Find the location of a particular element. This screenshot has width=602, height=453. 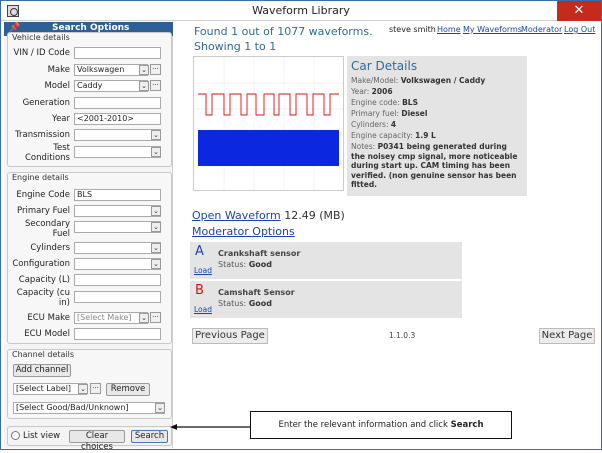

cylinders-select is located at coordinates (117, 248).